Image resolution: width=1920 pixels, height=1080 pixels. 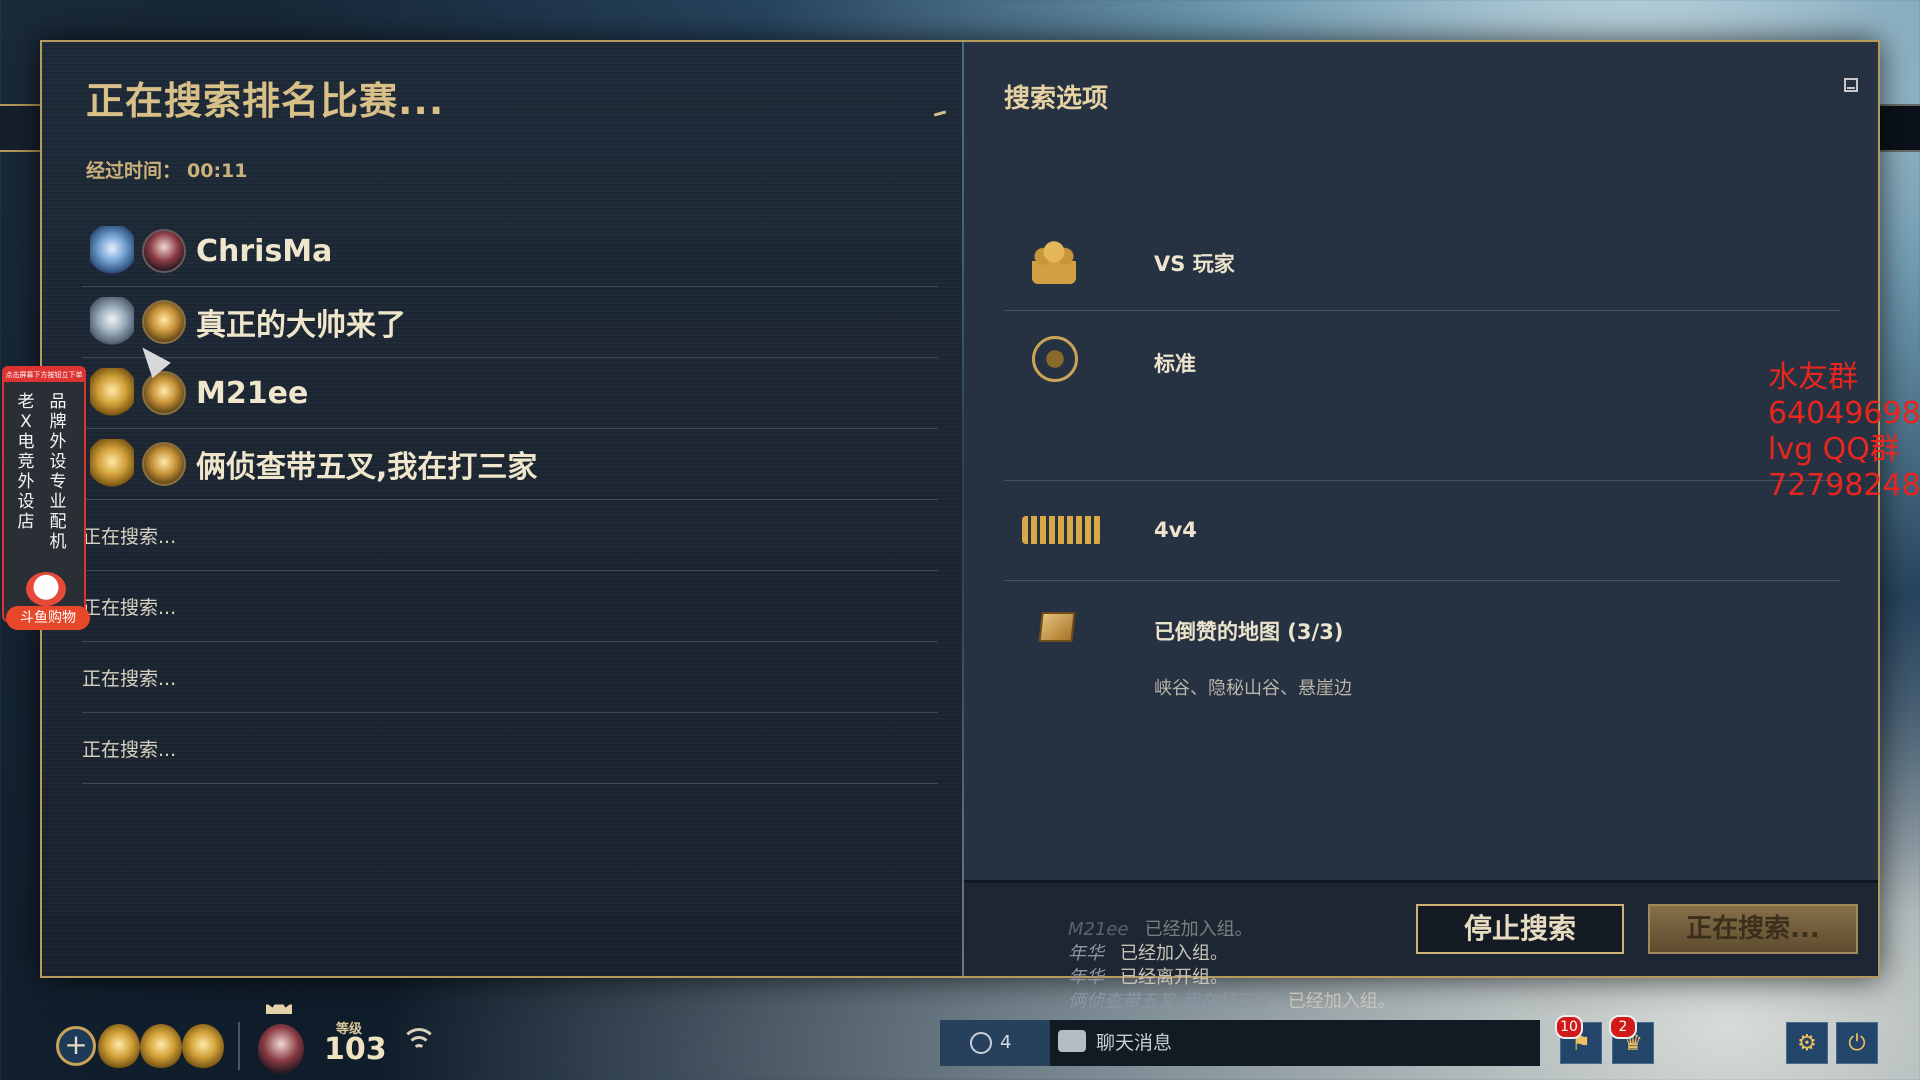 What do you see at coordinates (1249, 632) in the screenshot?
I see `option-label: 已倒赞的地图 (3/3)` at bounding box center [1249, 632].